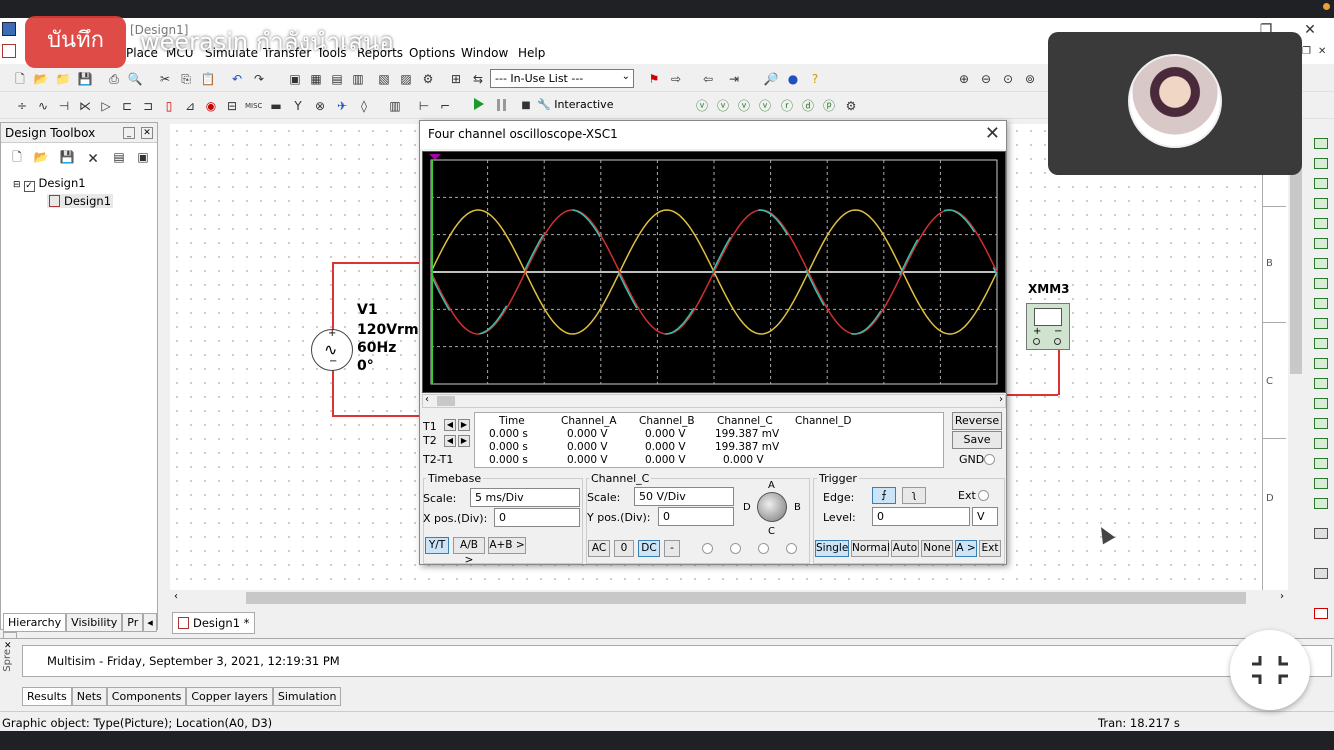  I want to click on channel-b-radio, so click(735, 548).